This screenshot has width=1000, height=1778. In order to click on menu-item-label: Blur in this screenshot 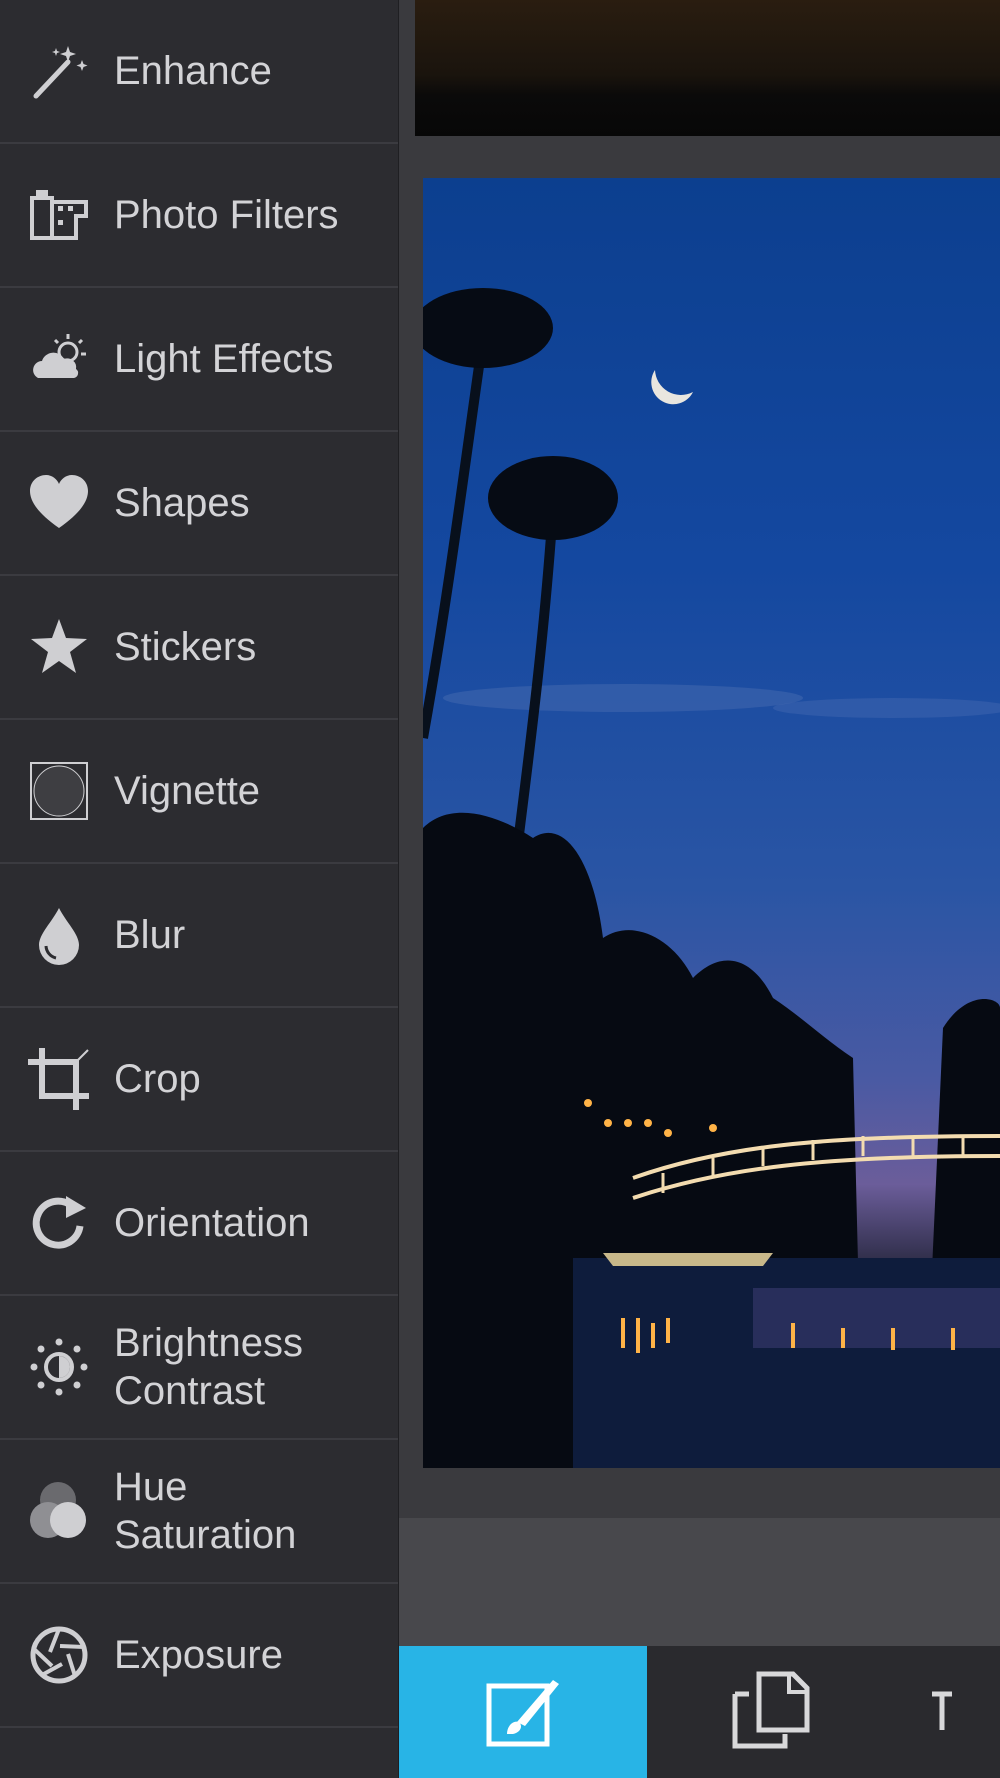, I will do `click(150, 935)`.